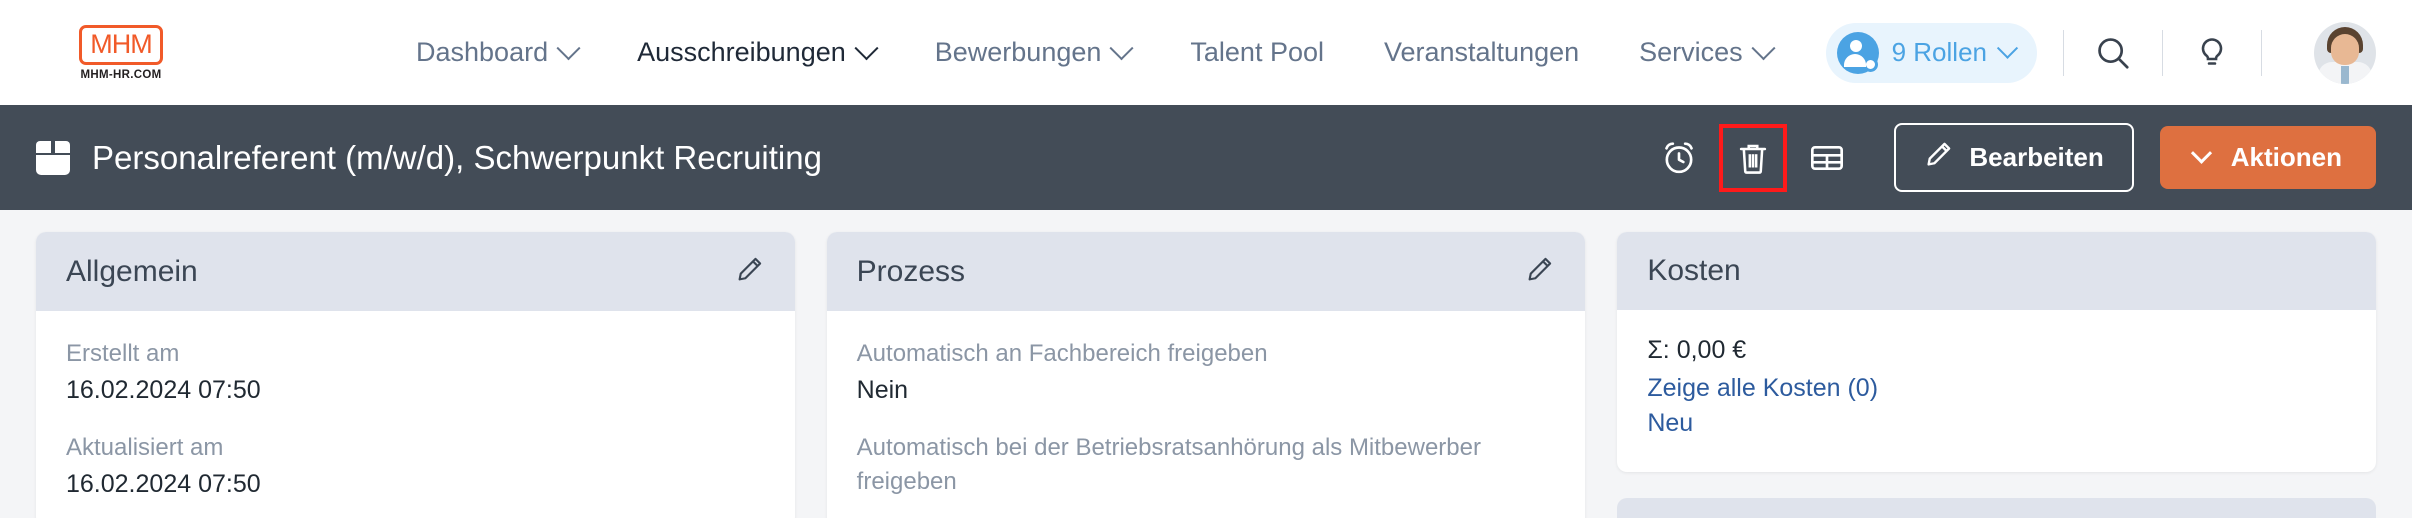  I want to click on nav-label: Veranstaltungen, so click(1481, 52).